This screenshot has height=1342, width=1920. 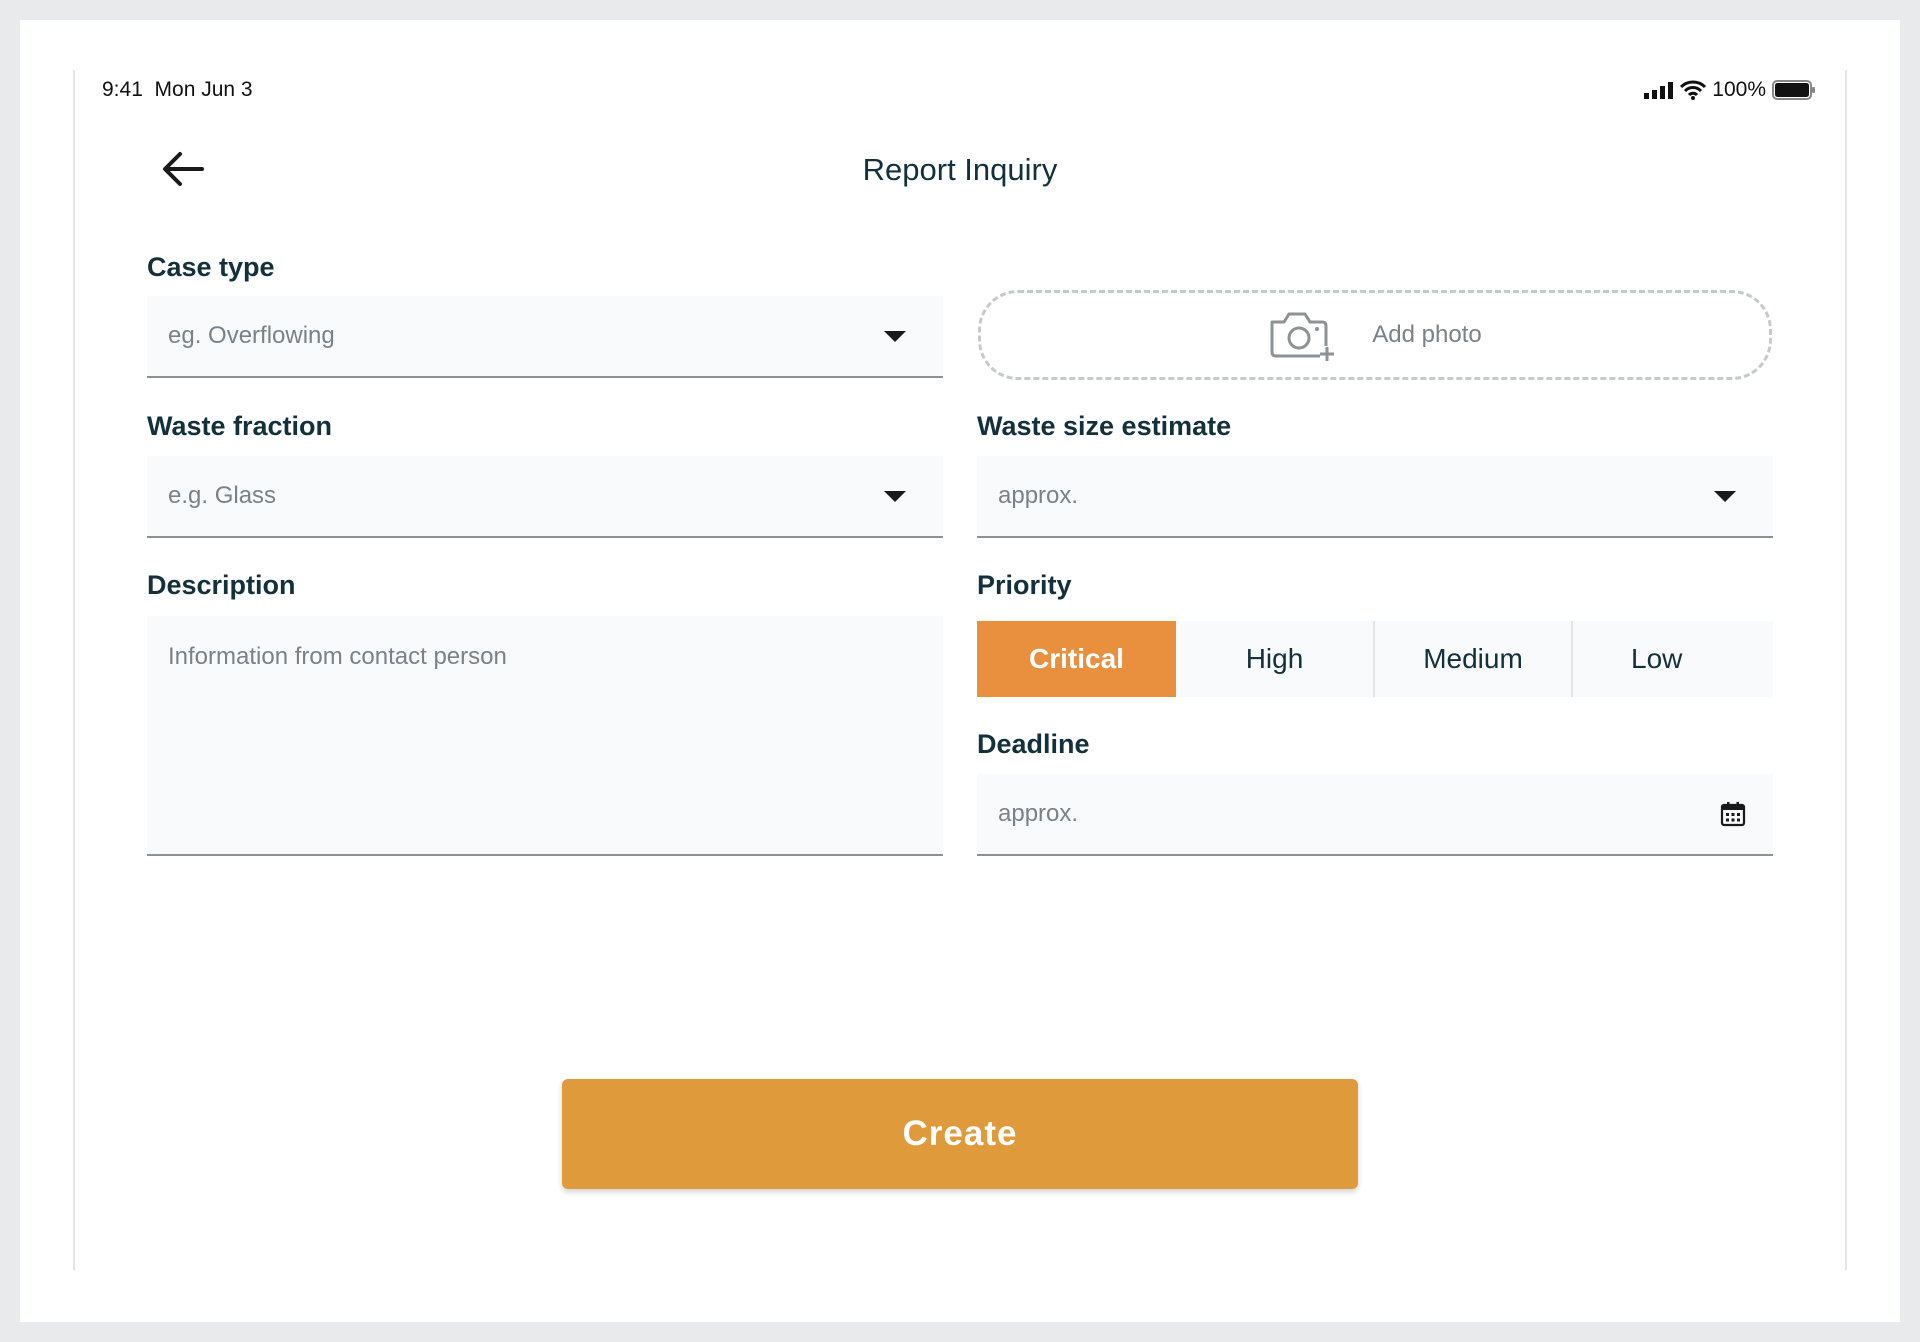 I want to click on status-date: Mon Jun 3, so click(x=203, y=89).